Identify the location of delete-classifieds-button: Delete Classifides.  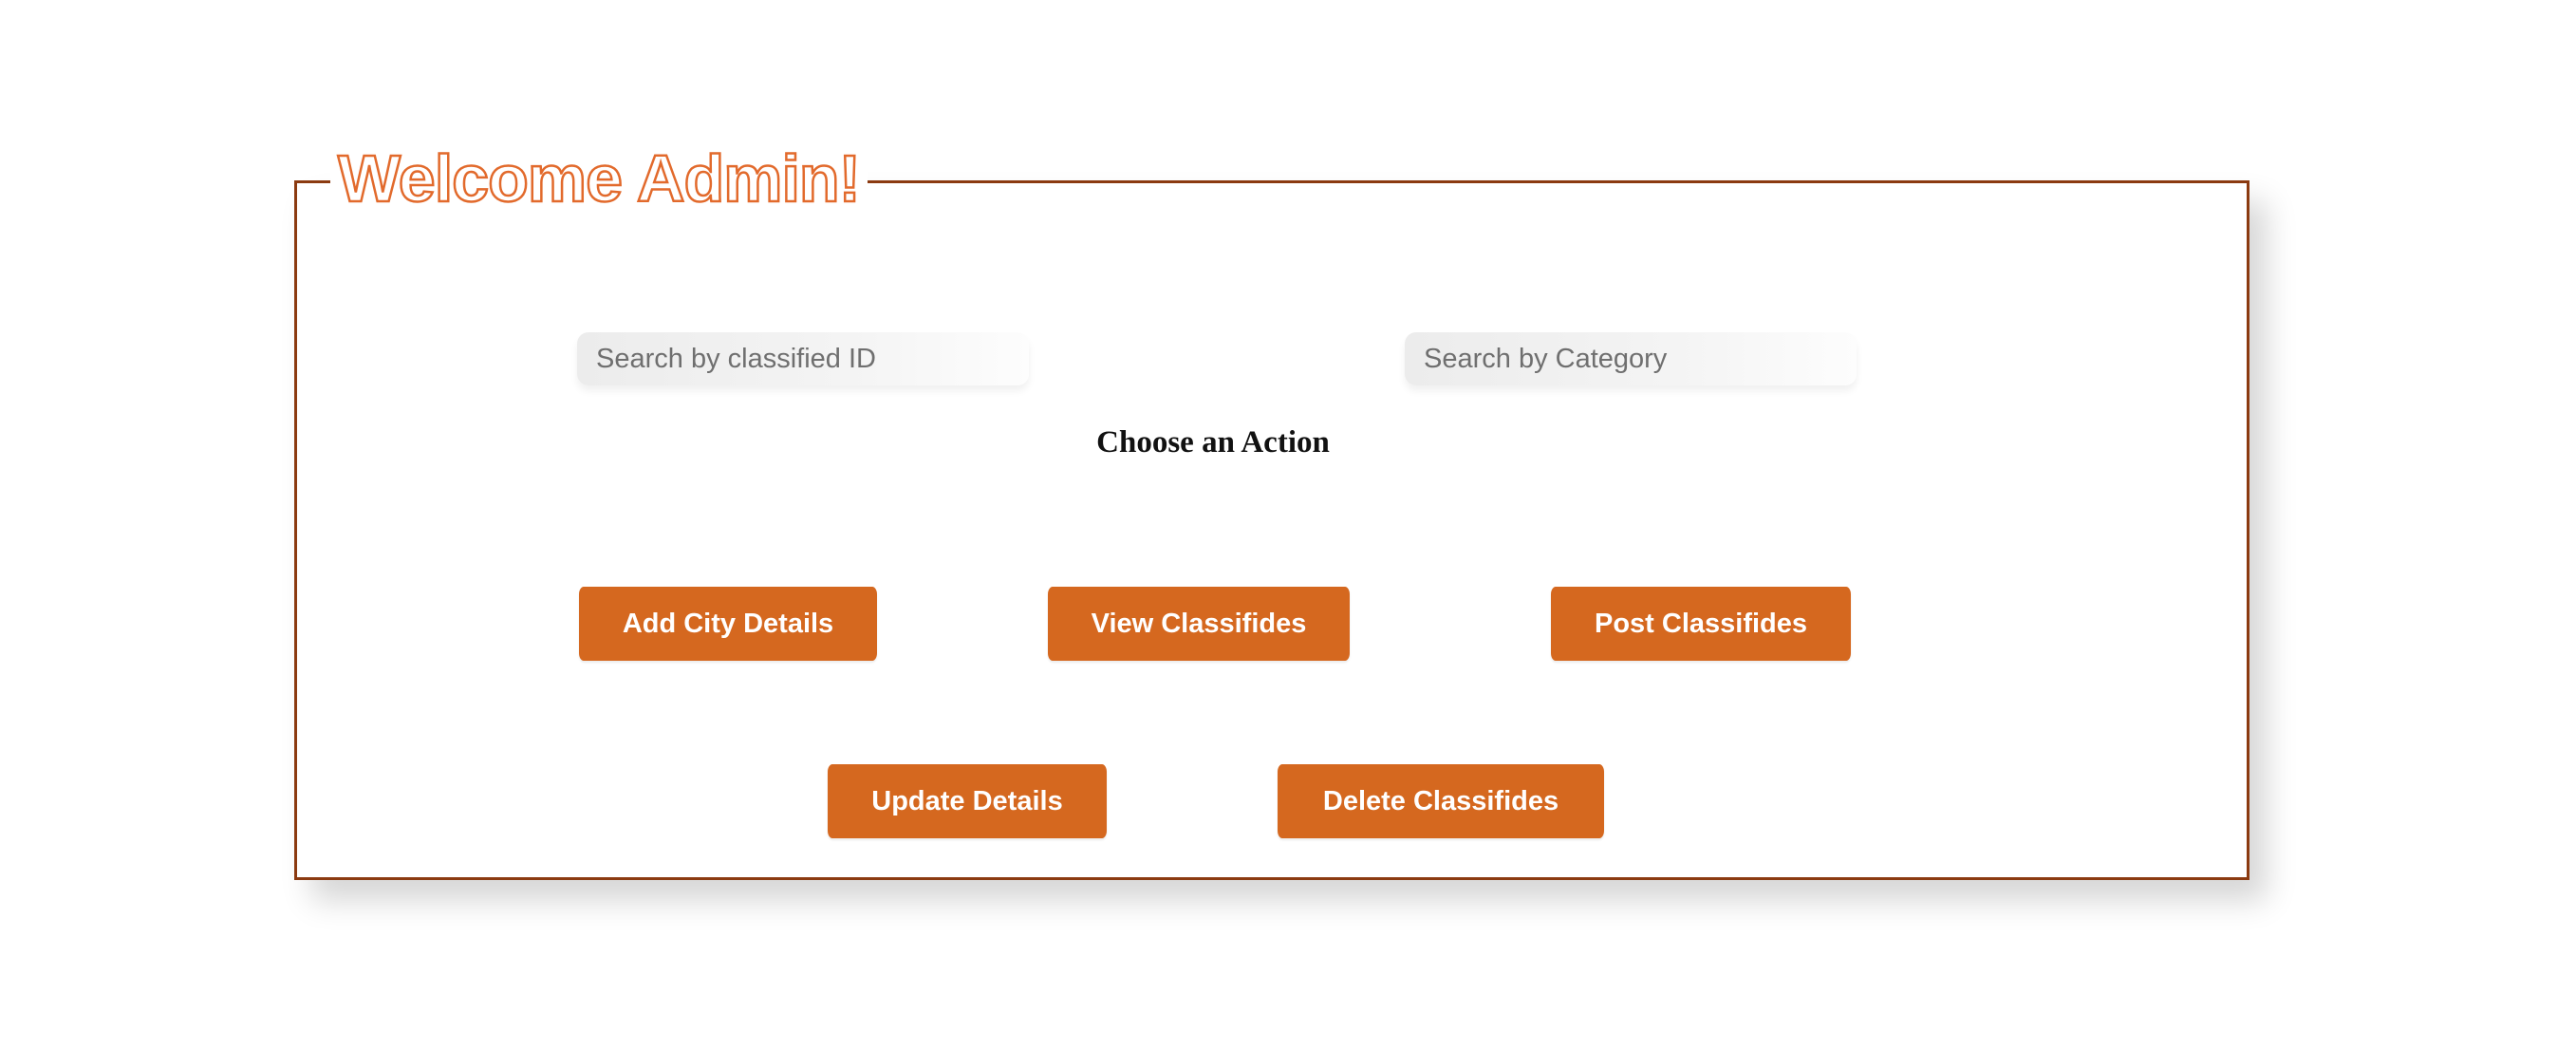
(1441, 801).